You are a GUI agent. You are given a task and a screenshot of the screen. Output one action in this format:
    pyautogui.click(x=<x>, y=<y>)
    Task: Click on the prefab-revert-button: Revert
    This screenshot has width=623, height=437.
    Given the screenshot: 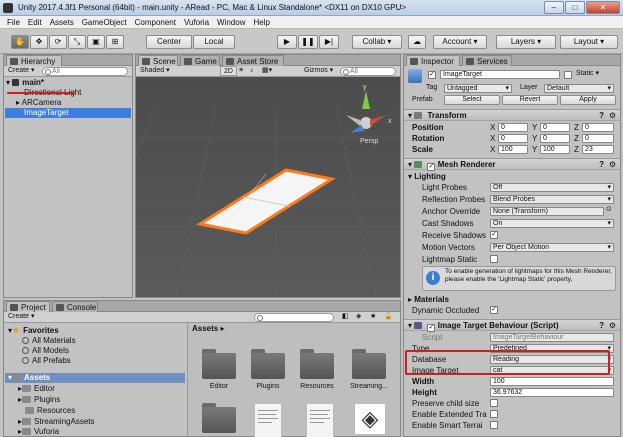 What is the action you would take?
    pyautogui.click(x=530, y=100)
    